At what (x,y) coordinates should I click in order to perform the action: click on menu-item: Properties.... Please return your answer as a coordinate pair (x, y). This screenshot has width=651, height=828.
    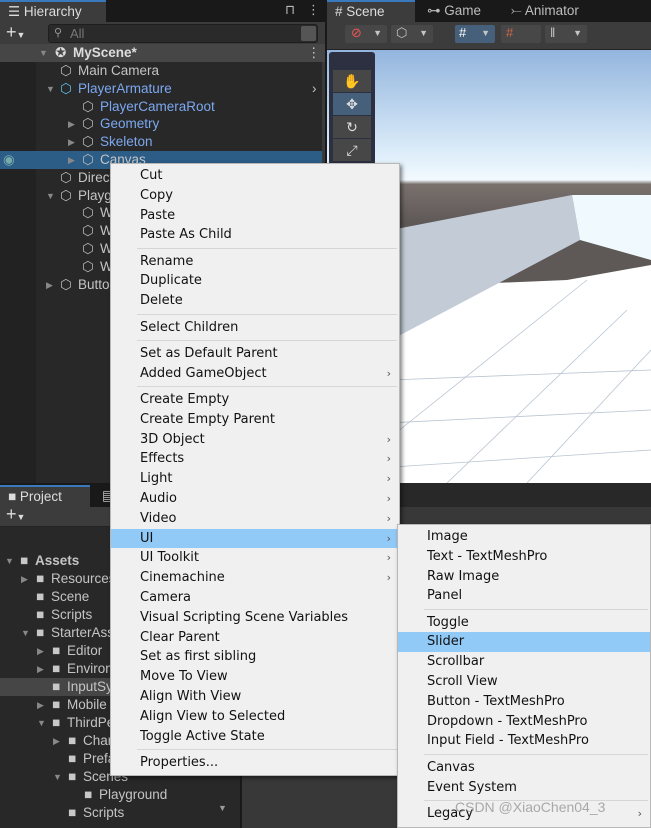
    Looking at the image, I should click on (255, 763).